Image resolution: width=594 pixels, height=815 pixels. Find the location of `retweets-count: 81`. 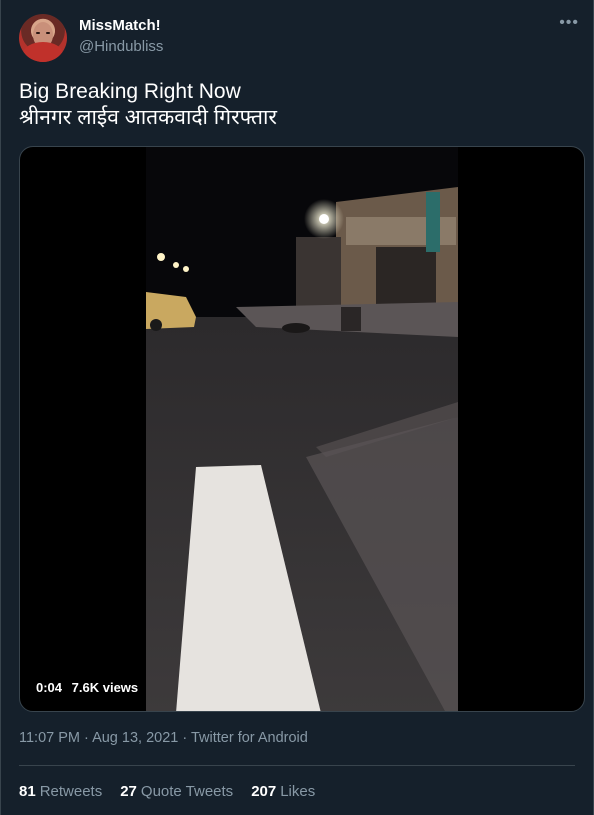

retweets-count: 81 is located at coordinates (27, 791).